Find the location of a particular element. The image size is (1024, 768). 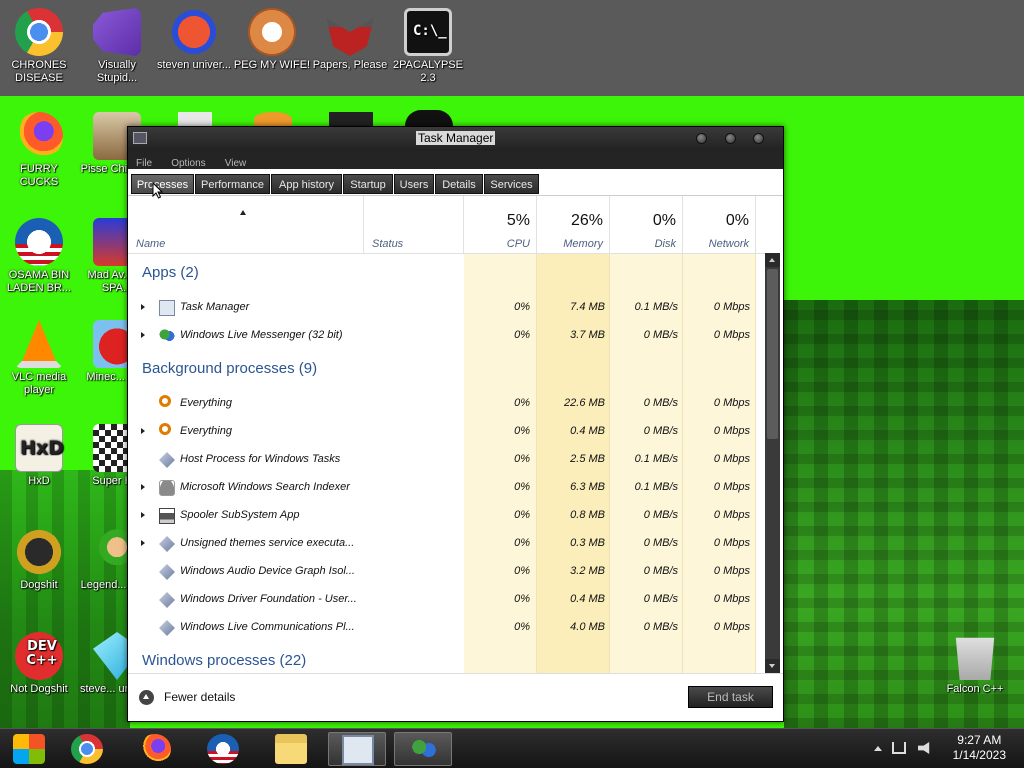

tab-details: Details is located at coordinates (459, 184).